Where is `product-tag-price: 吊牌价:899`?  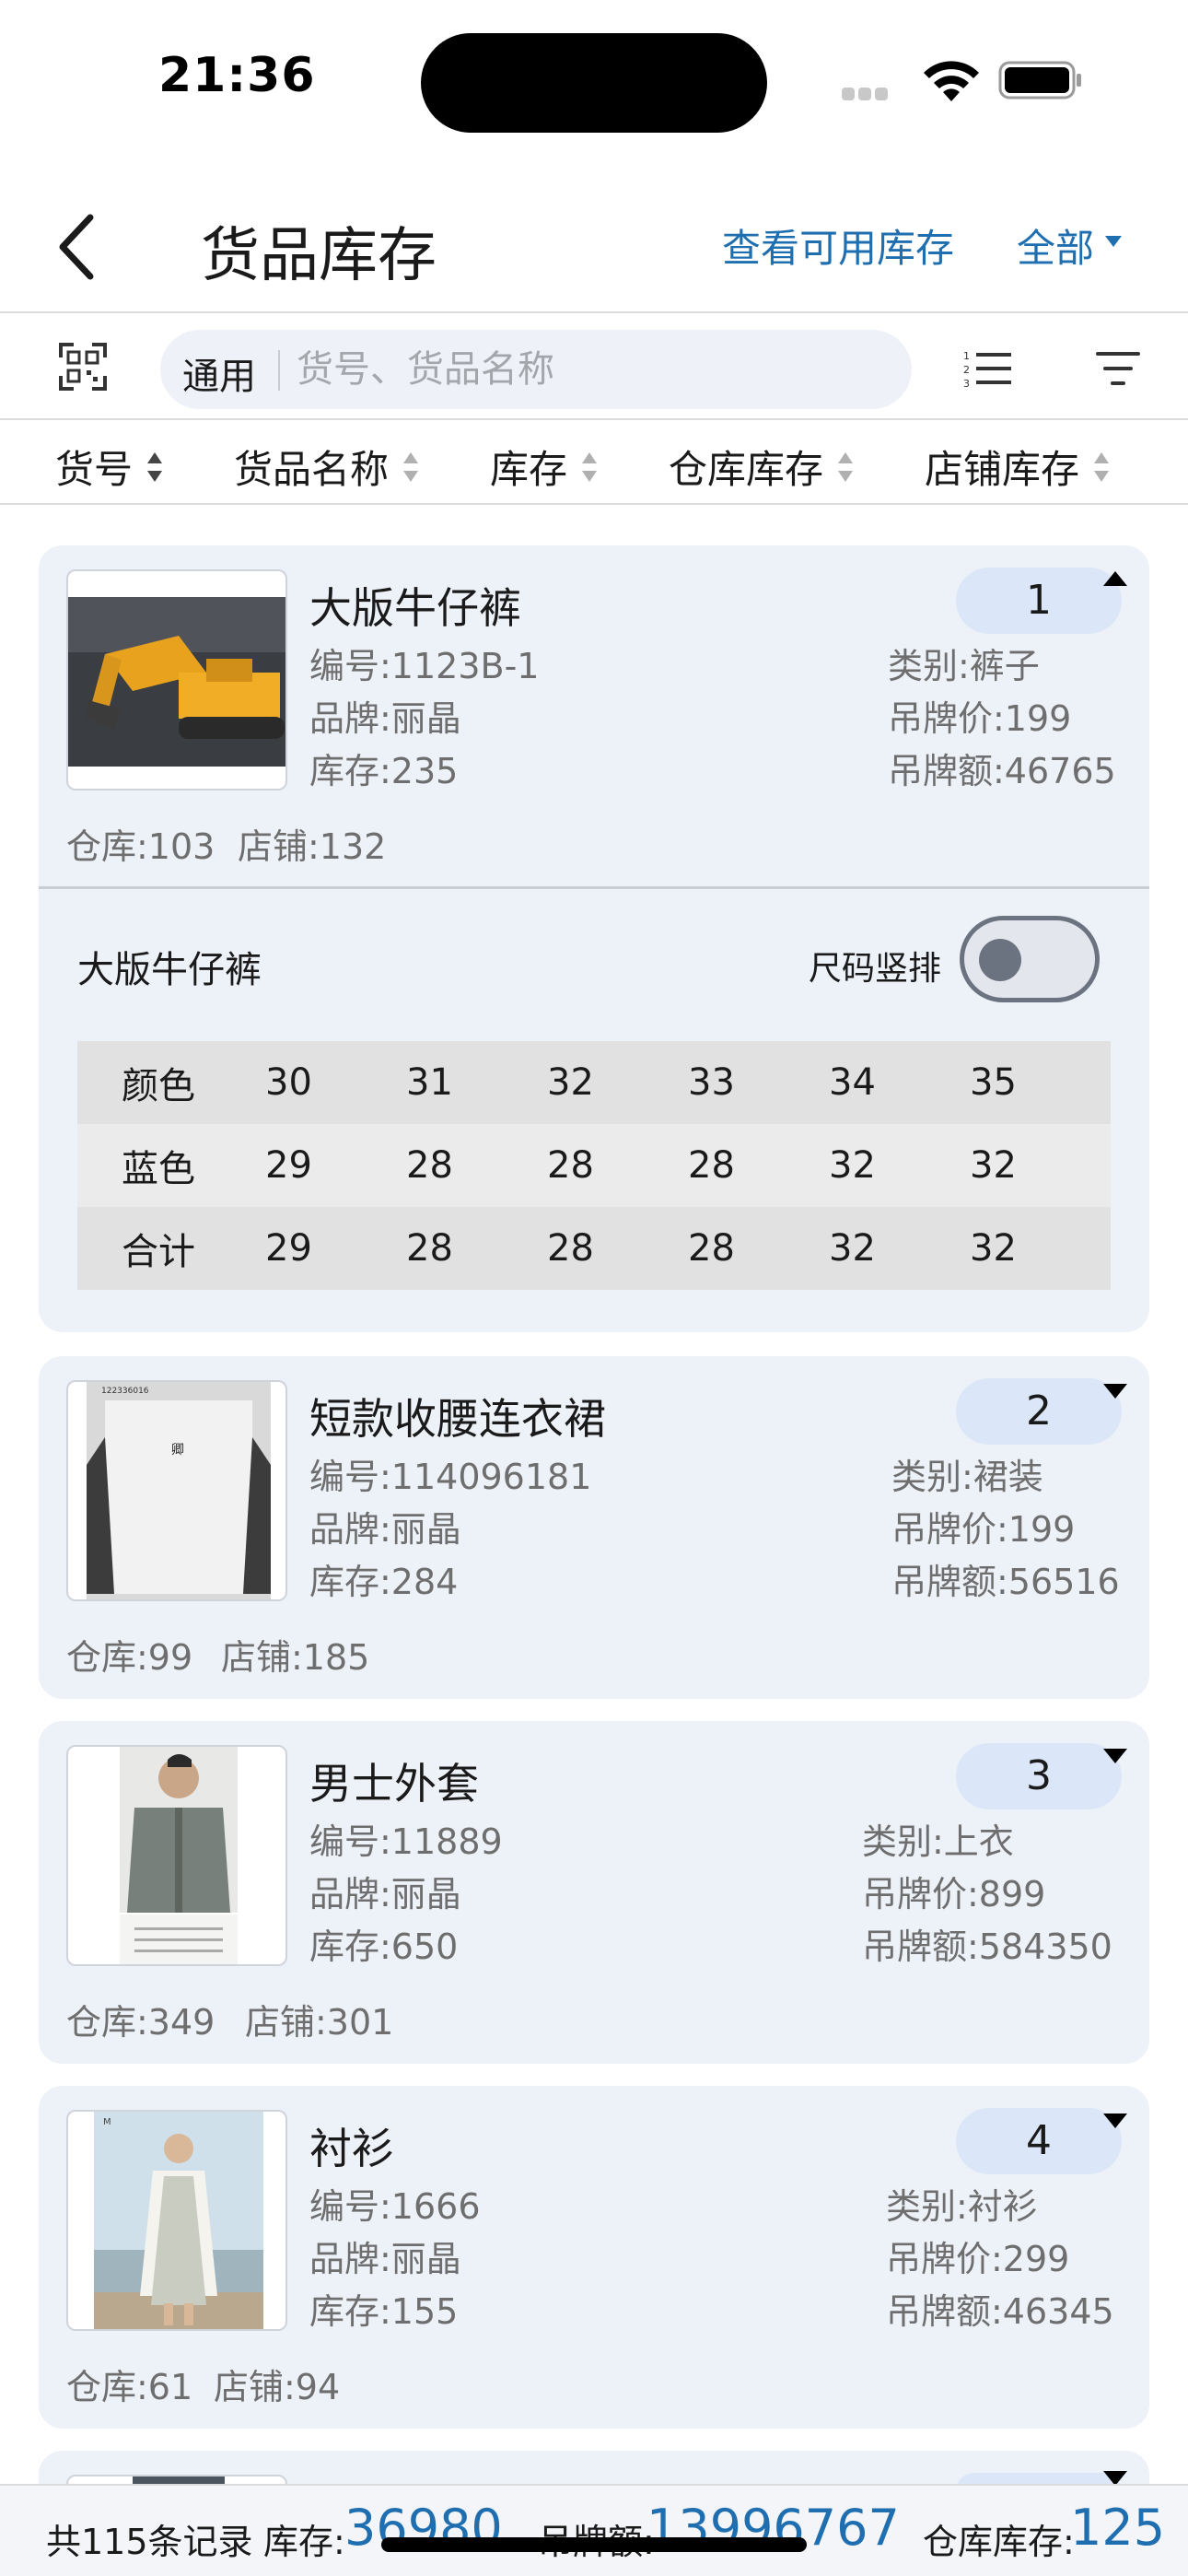 product-tag-price: 吊牌价:899 is located at coordinates (954, 1894).